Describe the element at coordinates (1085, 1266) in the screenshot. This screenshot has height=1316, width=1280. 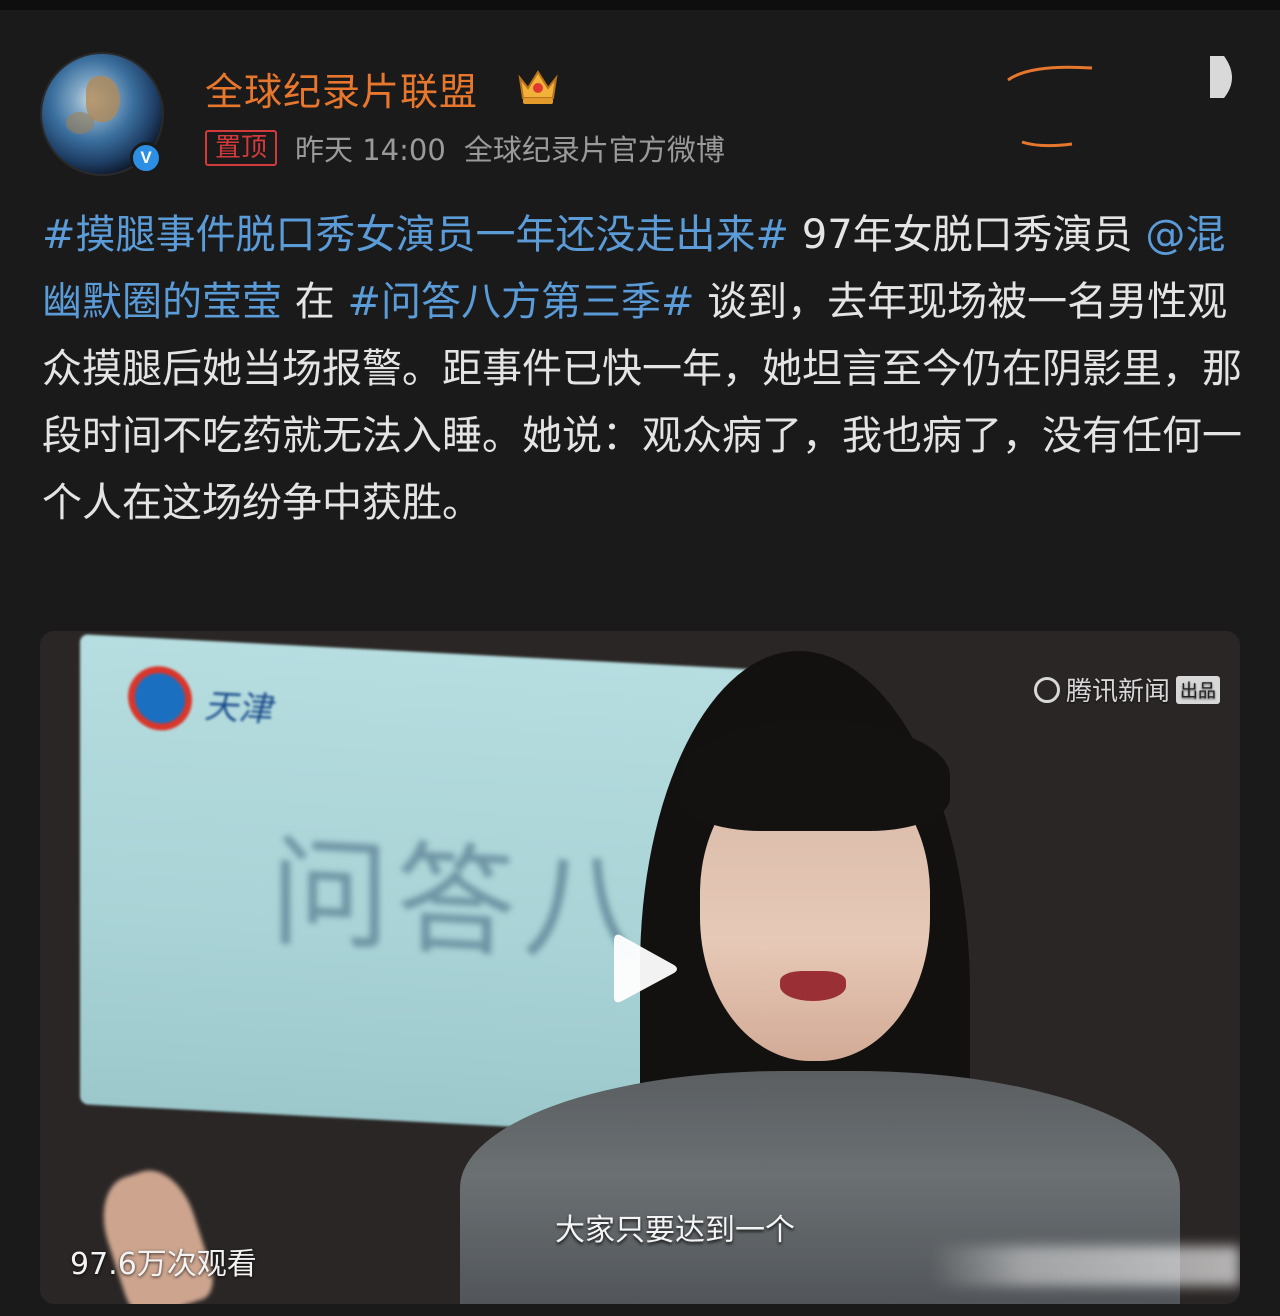
I see `blurred-overlay` at that location.